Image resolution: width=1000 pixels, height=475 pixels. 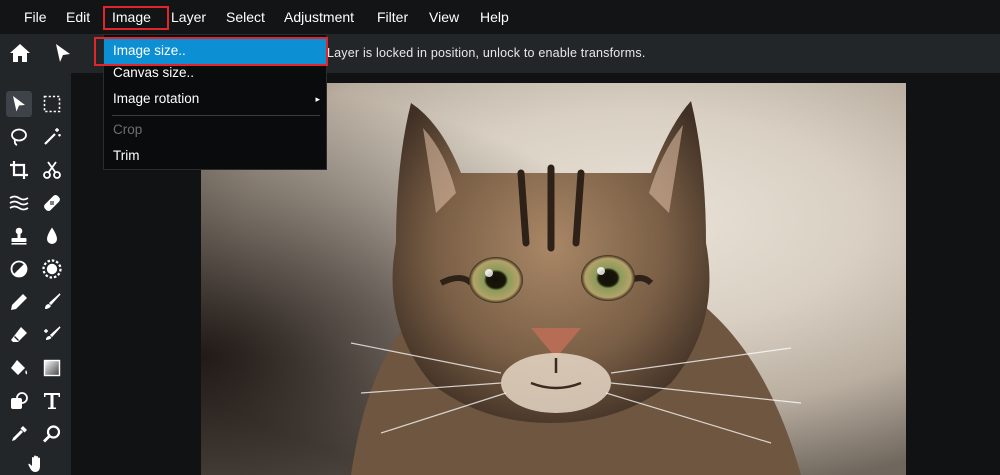 I want to click on liquify-tool-icon, so click(x=19, y=203).